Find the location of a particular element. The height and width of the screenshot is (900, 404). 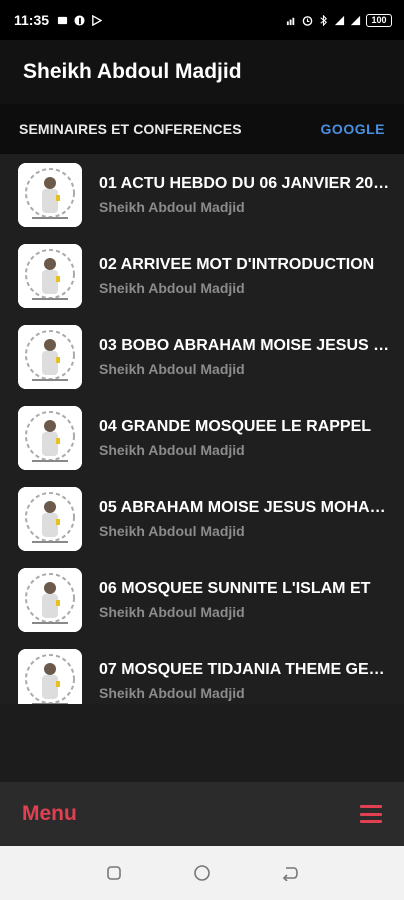

bottom-menu-bar: Menu is located at coordinates (202, 814).